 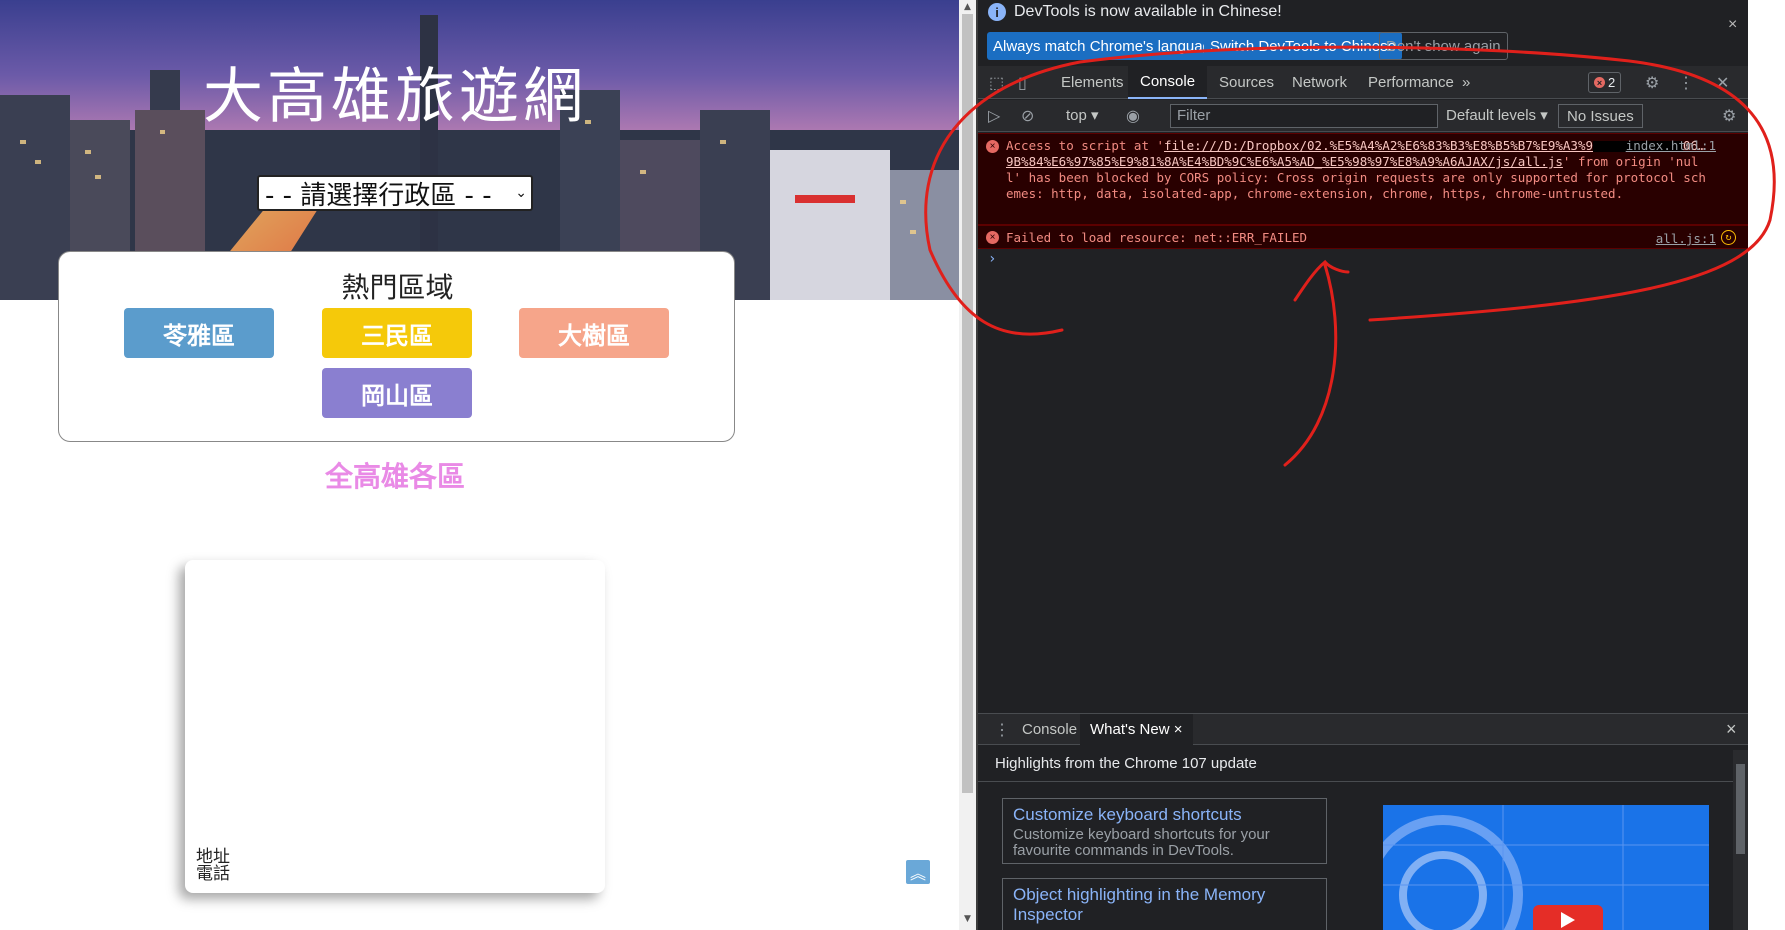 What do you see at coordinates (1728, 237) in the screenshot?
I see `network-request-icon: ↻` at bounding box center [1728, 237].